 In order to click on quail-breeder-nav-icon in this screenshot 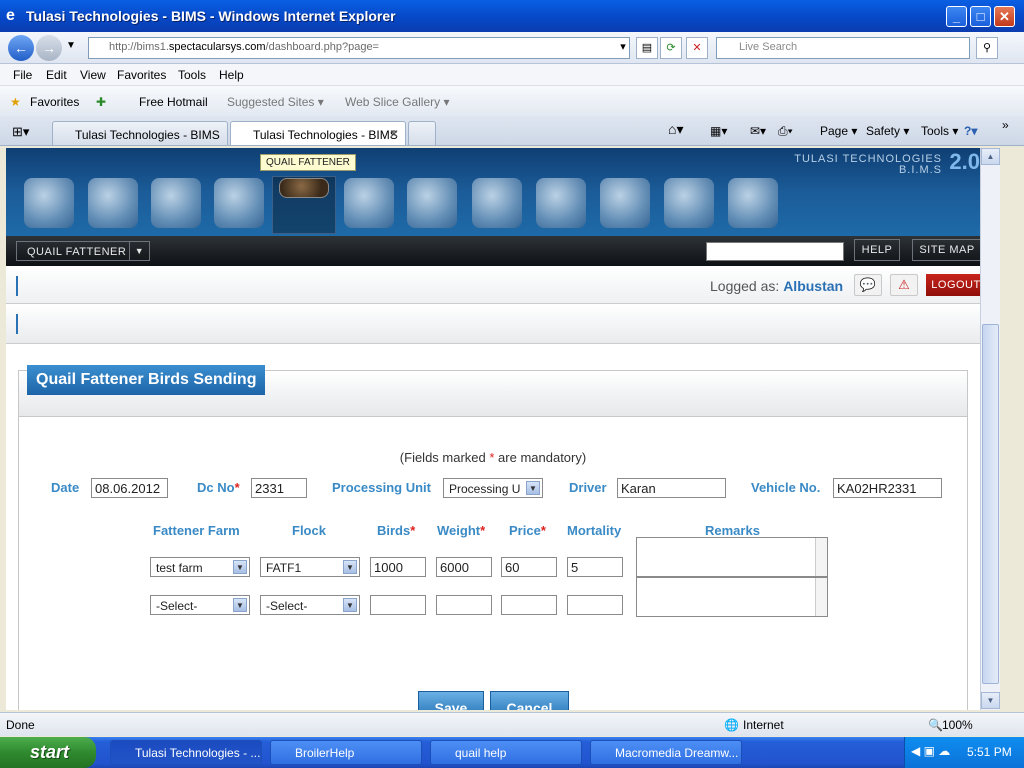, I will do `click(176, 203)`.